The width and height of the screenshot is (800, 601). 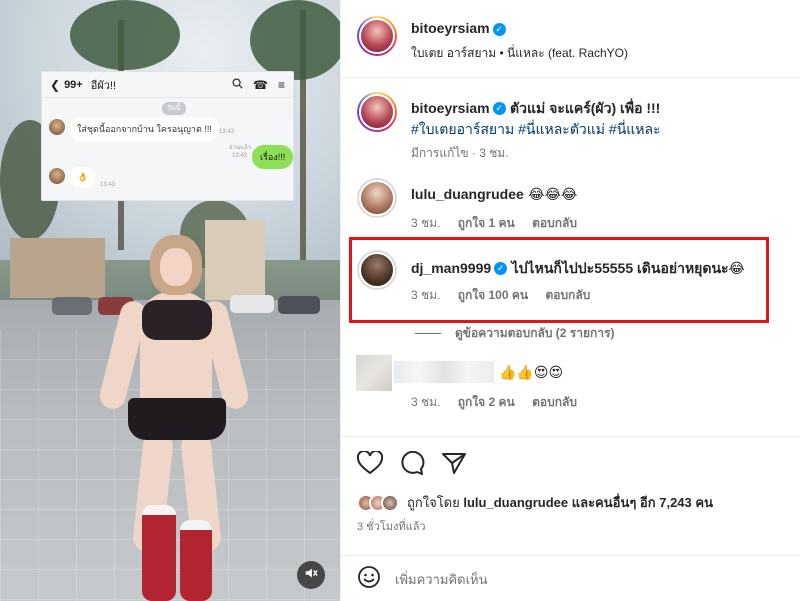 I want to click on author-avatar, so click(x=377, y=36).